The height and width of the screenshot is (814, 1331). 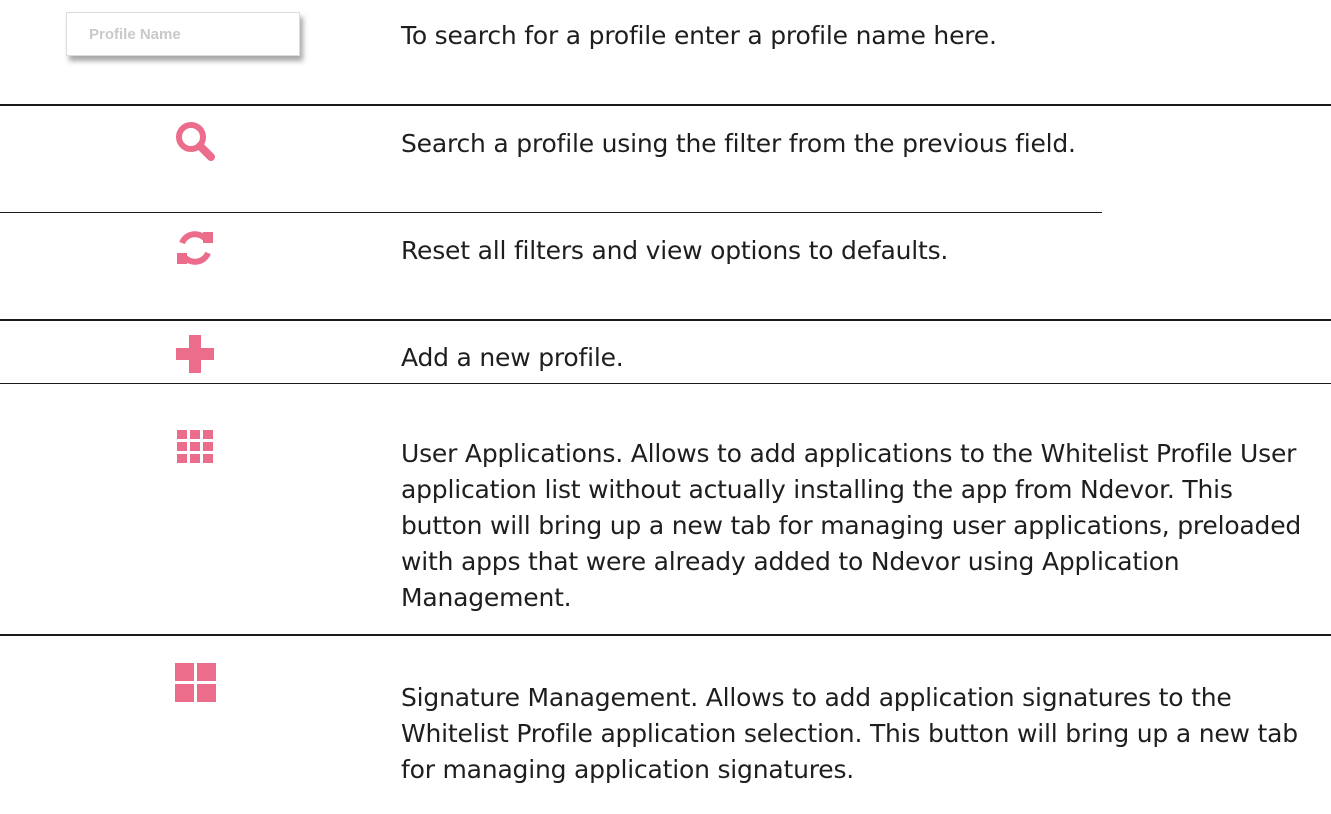 I want to click on row-description: Add a new profile., so click(x=512, y=357).